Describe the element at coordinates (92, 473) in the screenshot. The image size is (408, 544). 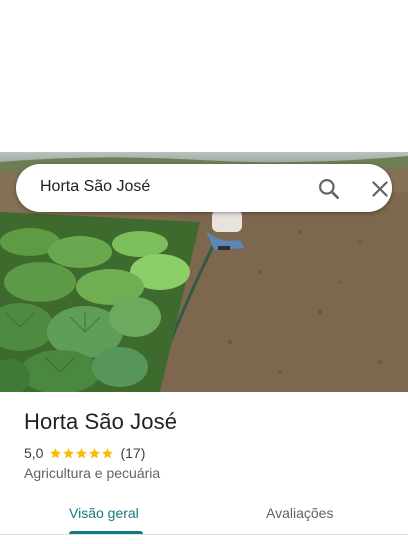
I see `place-category: Agricultura e pecuária` at that location.